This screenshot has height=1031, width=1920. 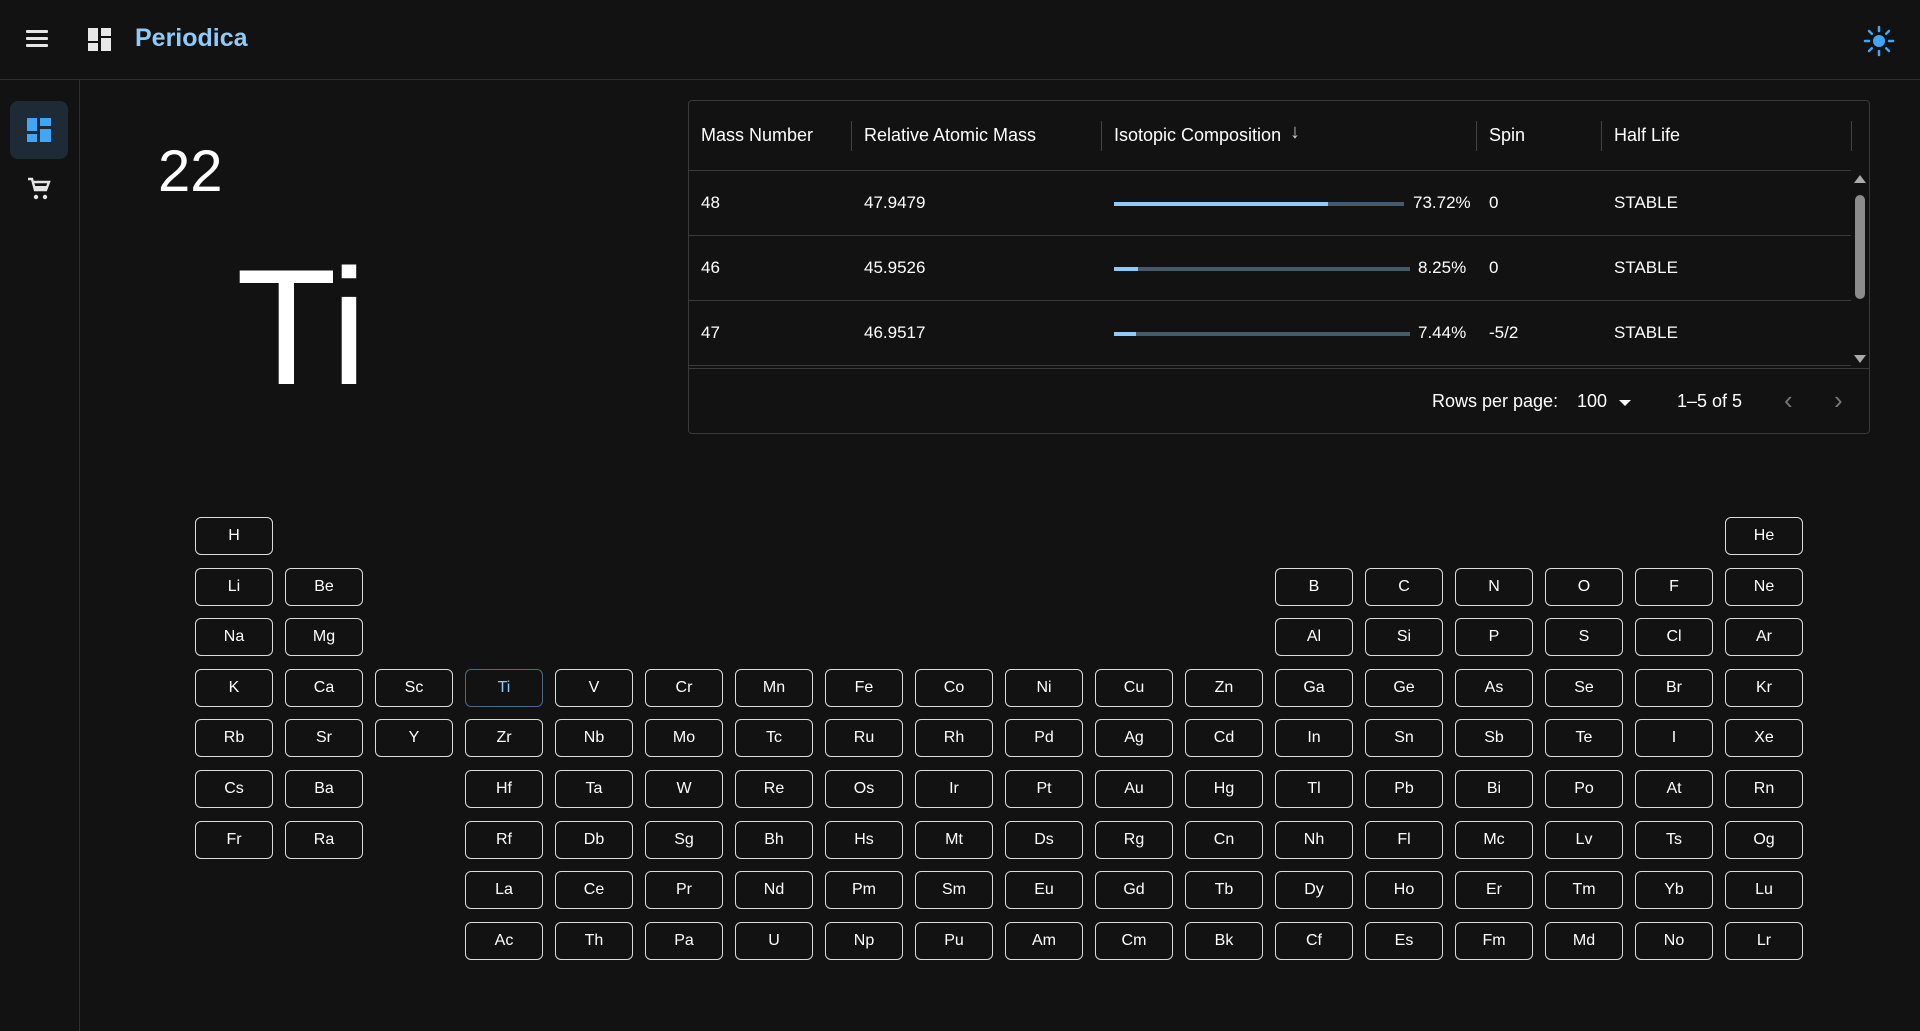 I want to click on element-button-bk: Bk, so click(x=1224, y=941).